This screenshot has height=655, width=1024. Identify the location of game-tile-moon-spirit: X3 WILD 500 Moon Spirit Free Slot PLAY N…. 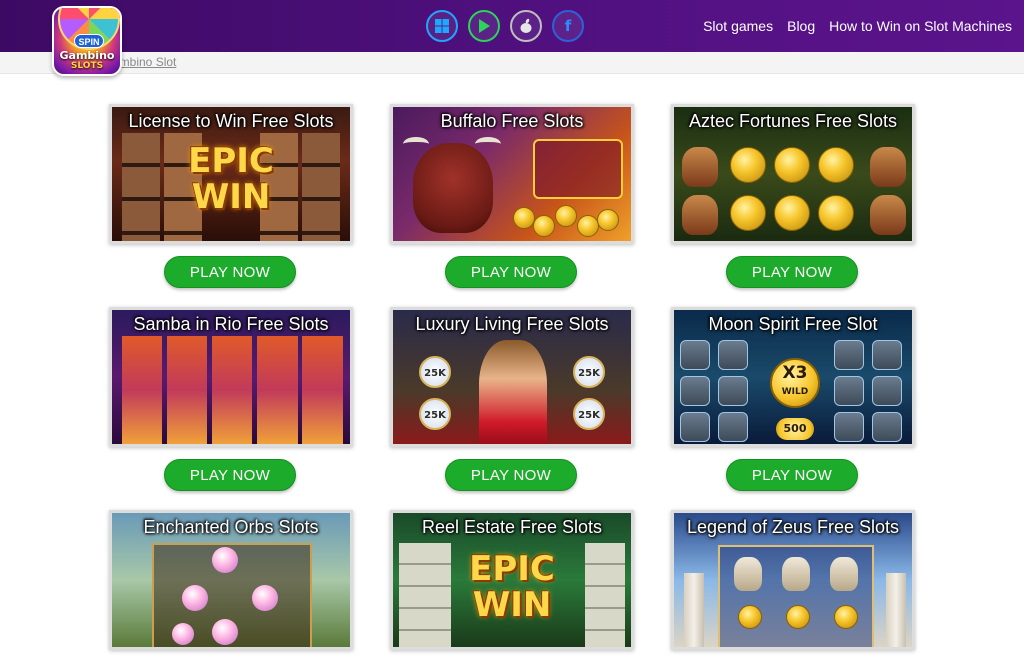
(793, 399).